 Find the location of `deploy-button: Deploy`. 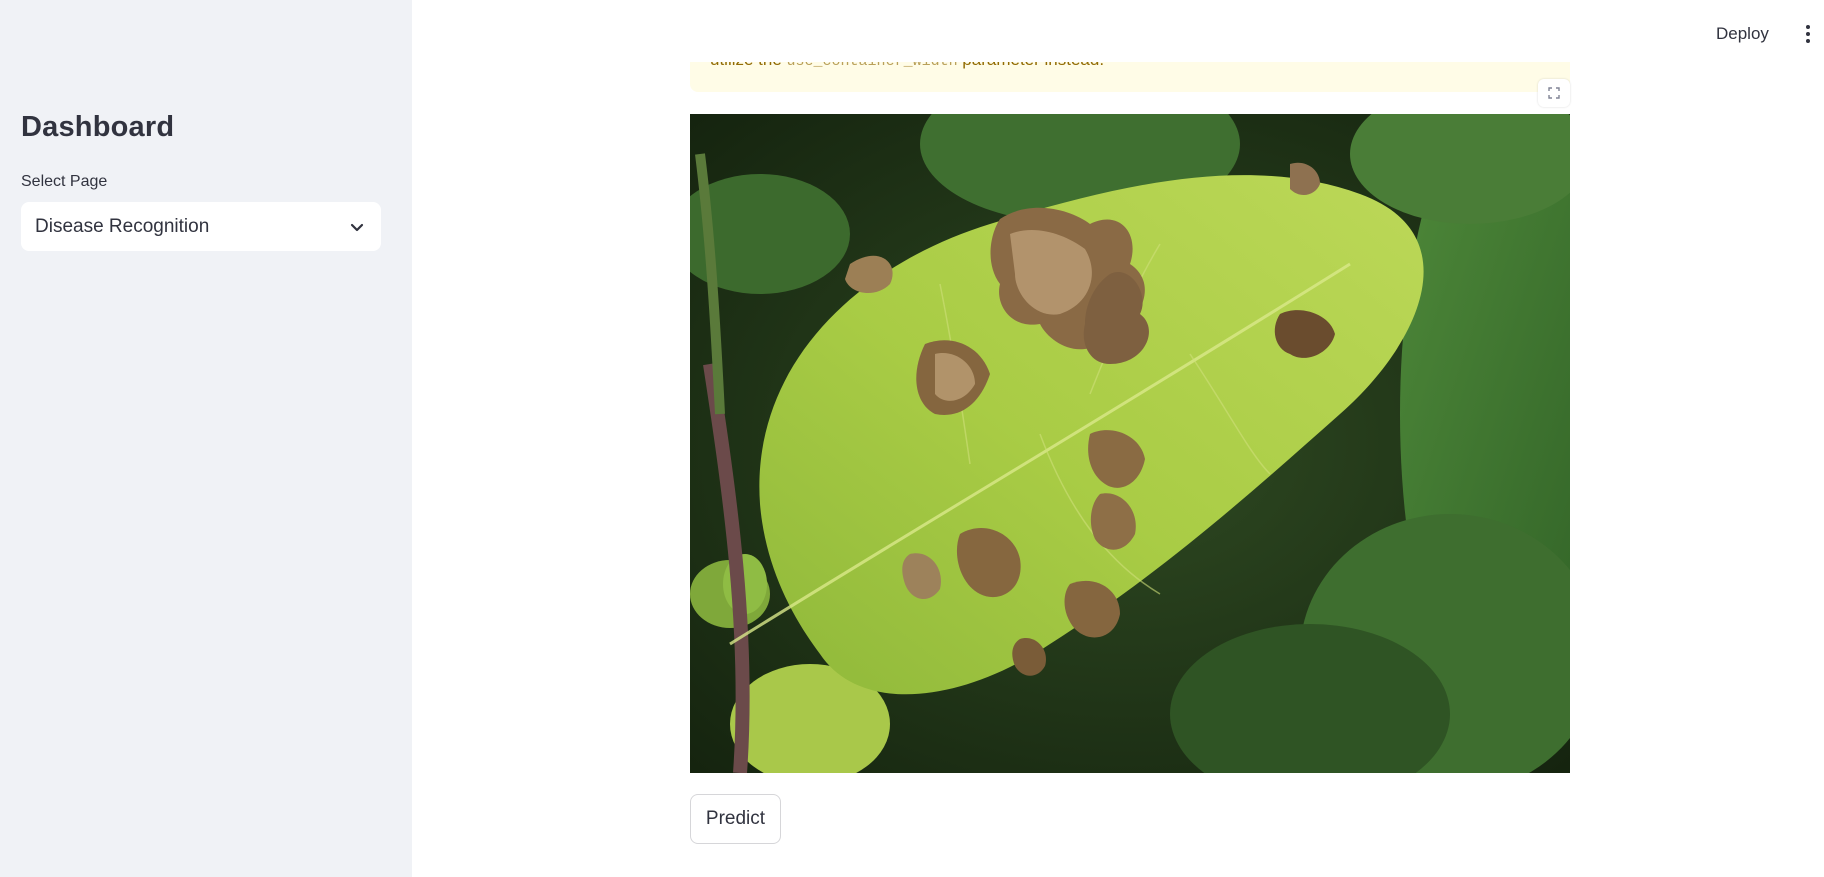

deploy-button: Deploy is located at coordinates (1742, 34).